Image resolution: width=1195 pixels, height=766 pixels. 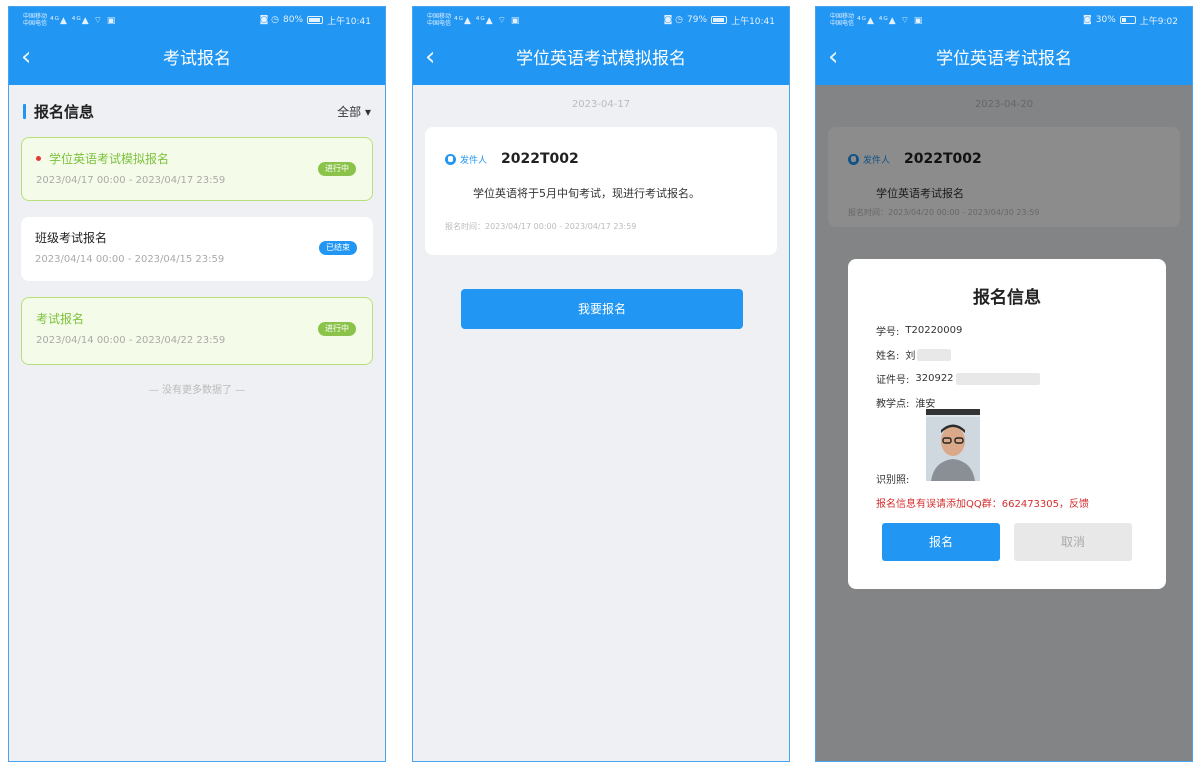 I want to click on status-indicators-icon: ◙, so click(x=1087, y=20).